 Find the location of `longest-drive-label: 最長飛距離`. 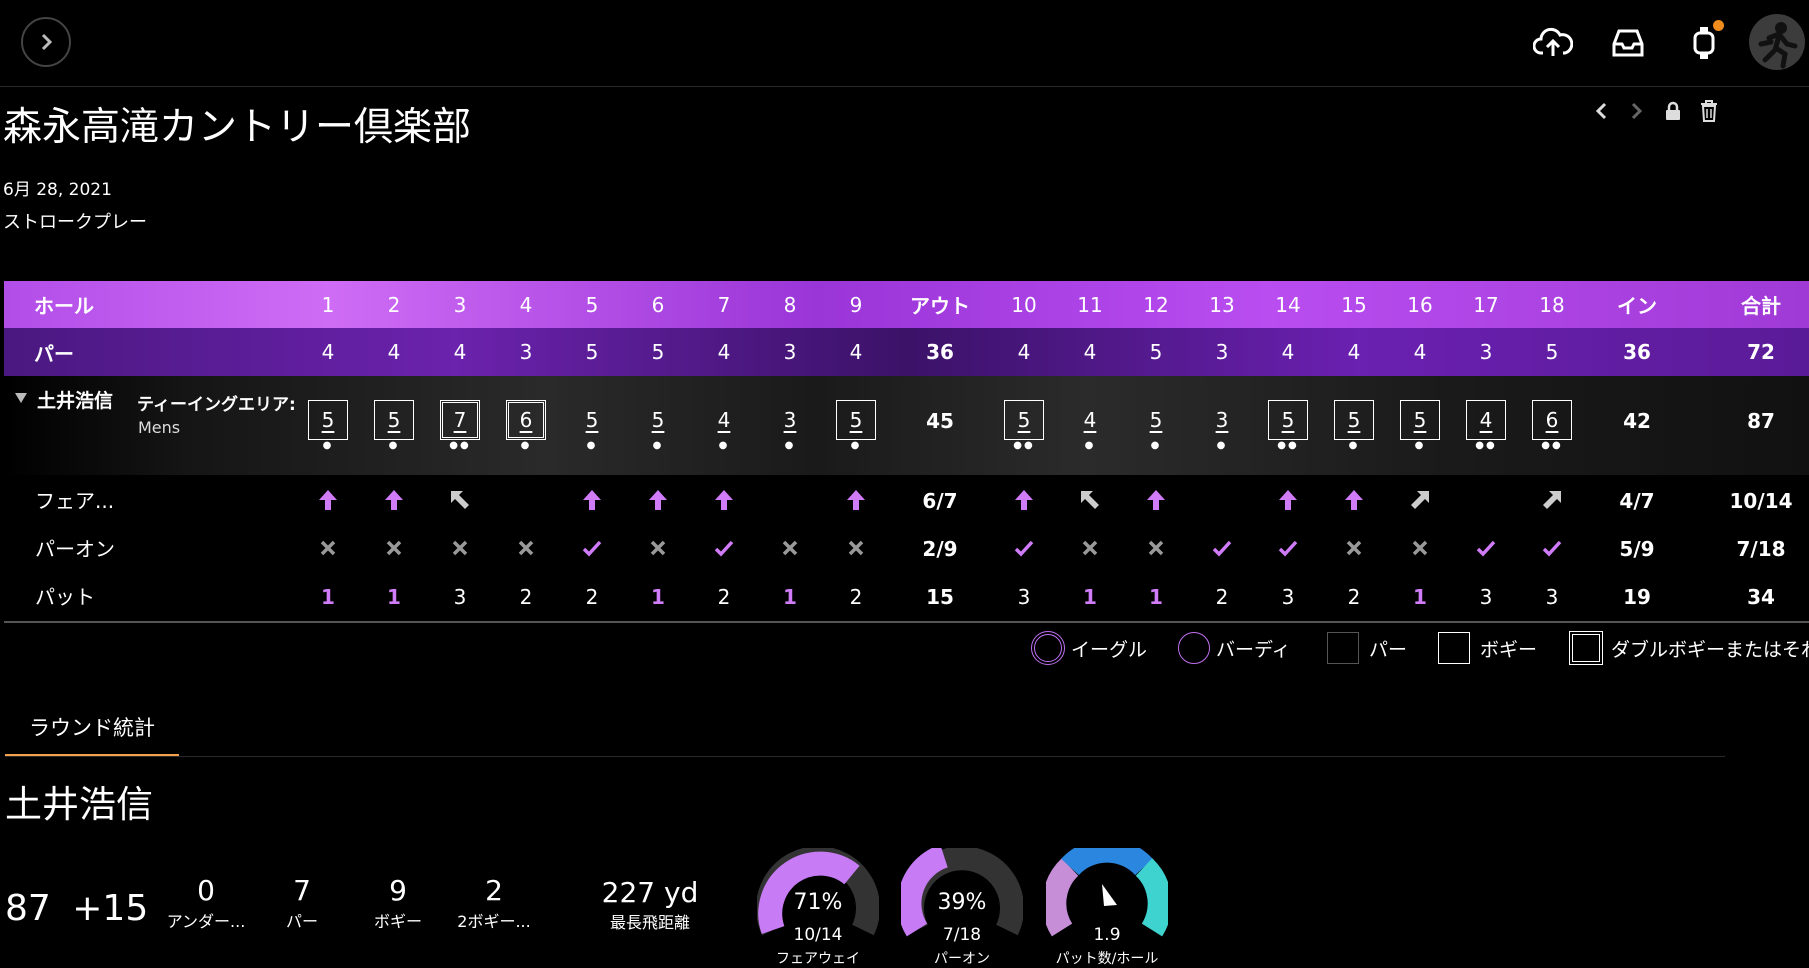

longest-drive-label: 最長飛距離 is located at coordinates (649, 922).